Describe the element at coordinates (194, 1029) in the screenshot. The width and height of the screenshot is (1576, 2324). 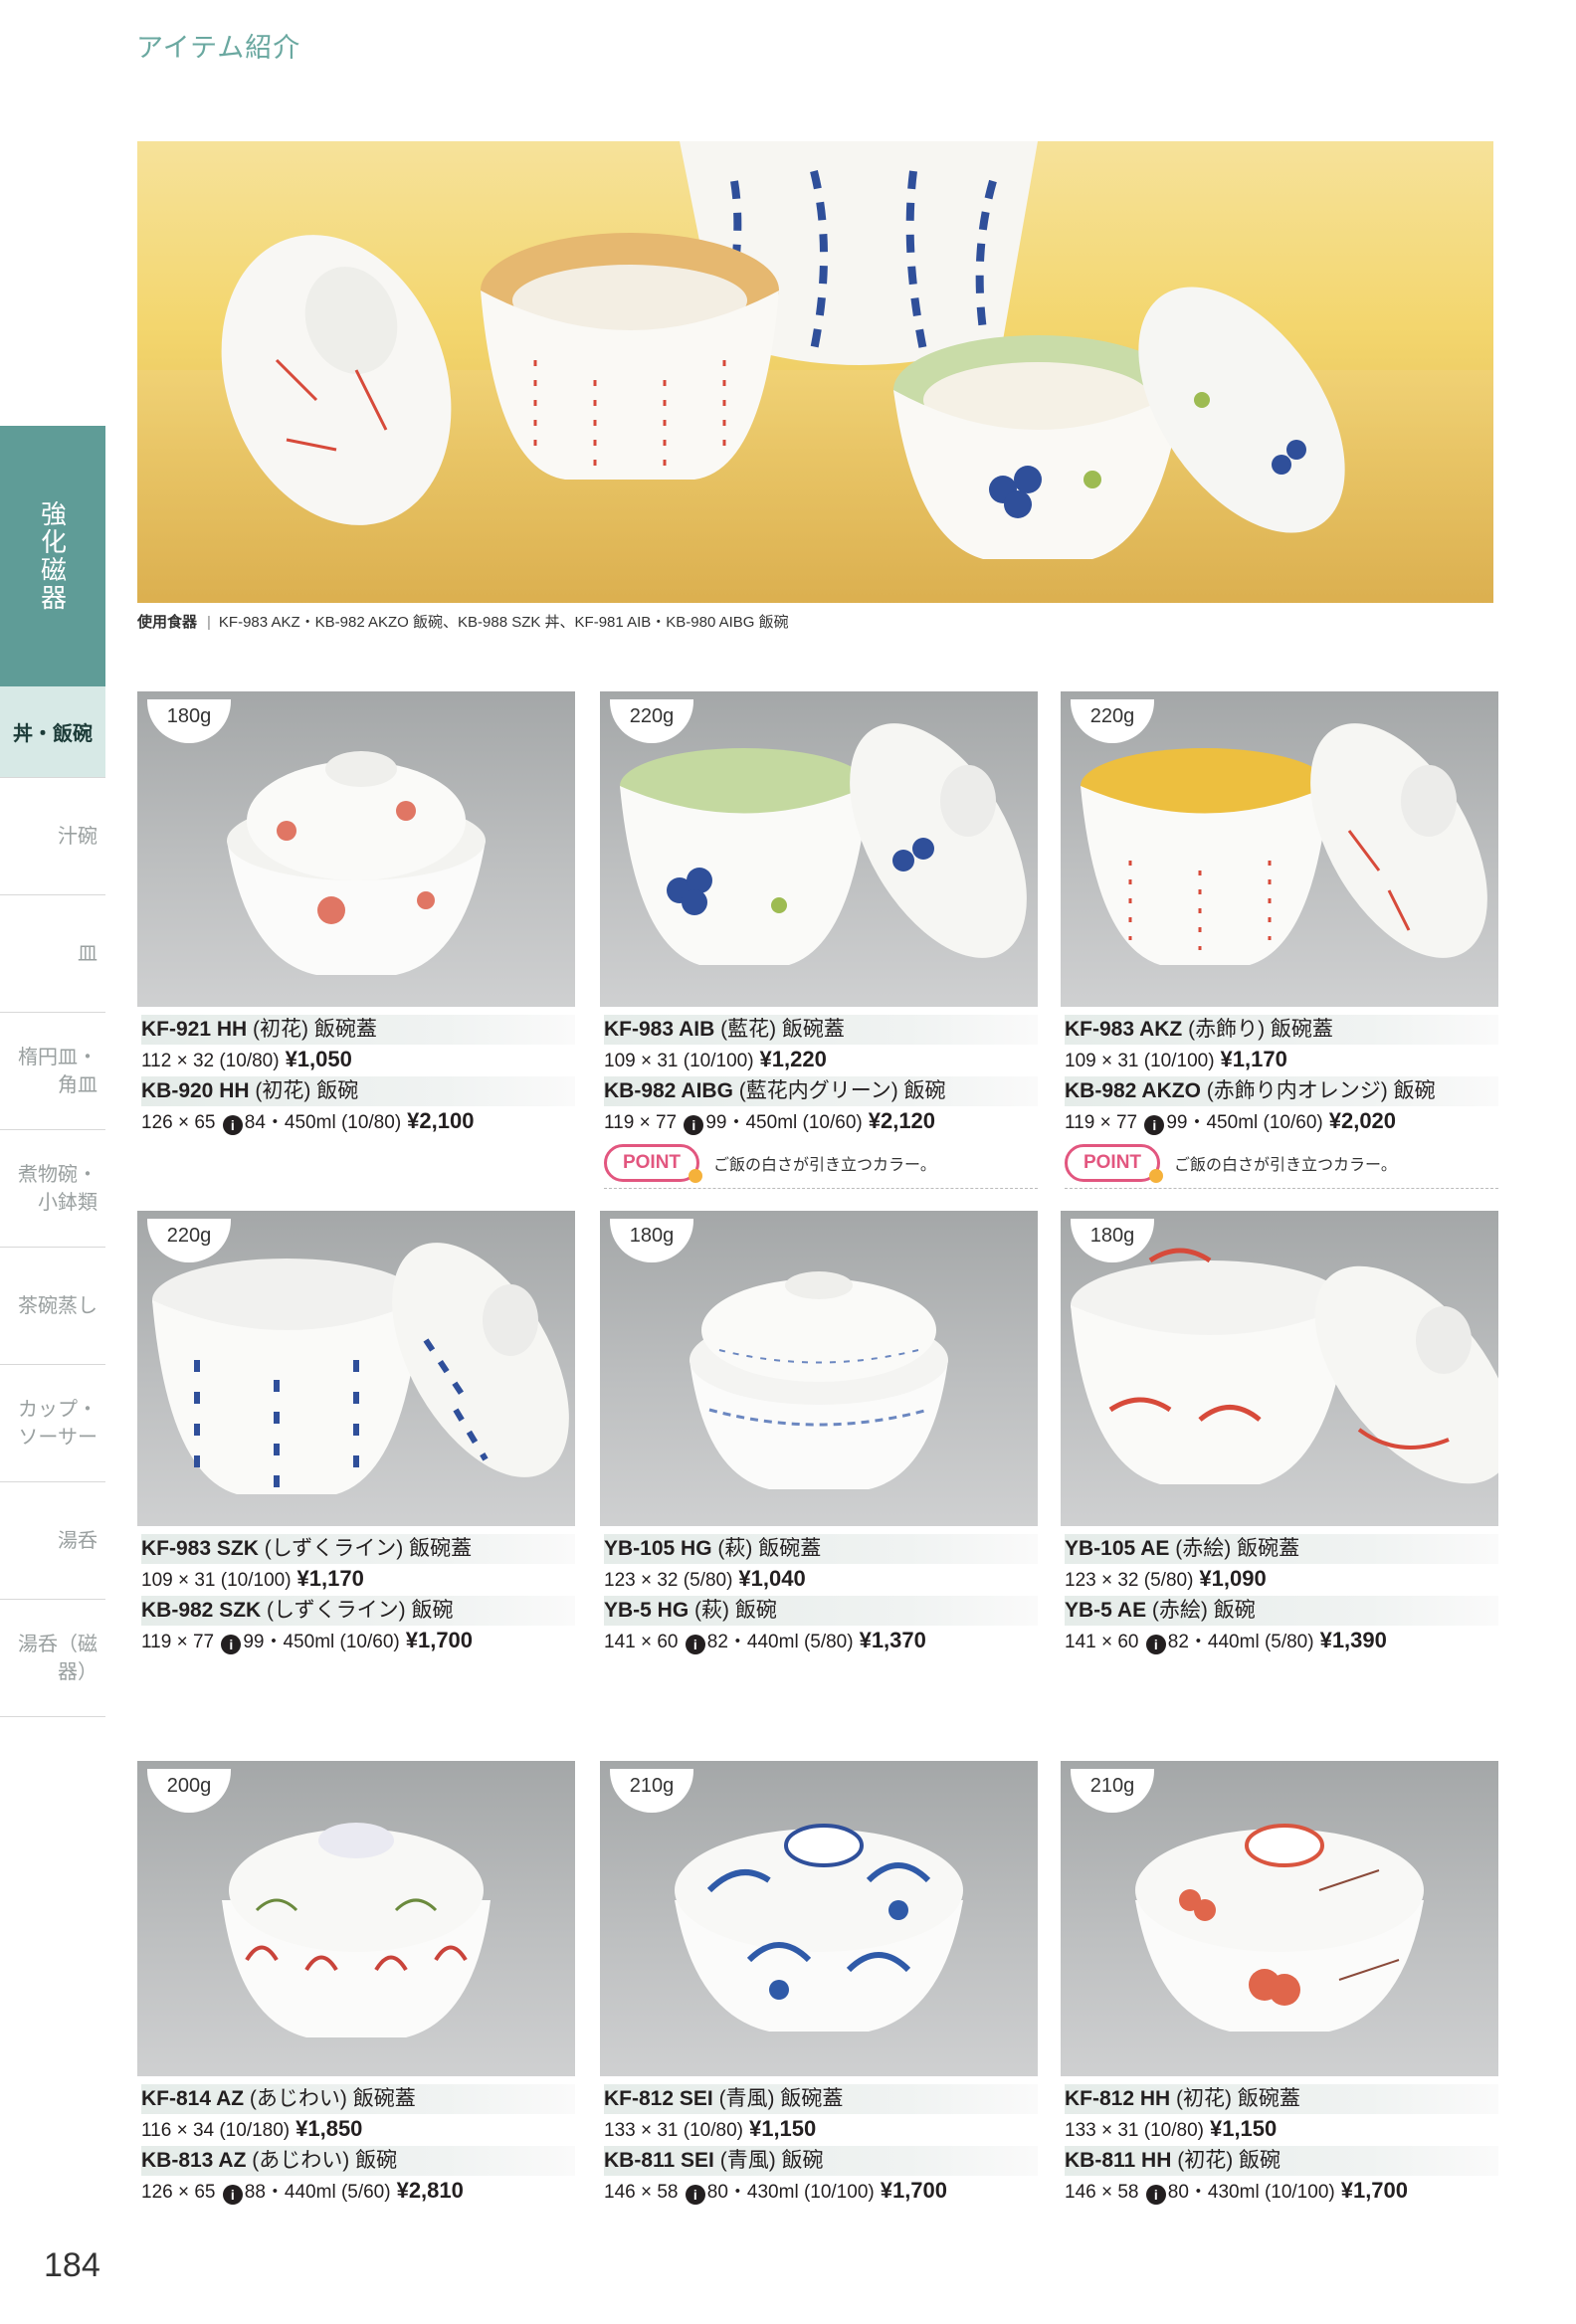
I see `product-code: KF-921 HH` at that location.